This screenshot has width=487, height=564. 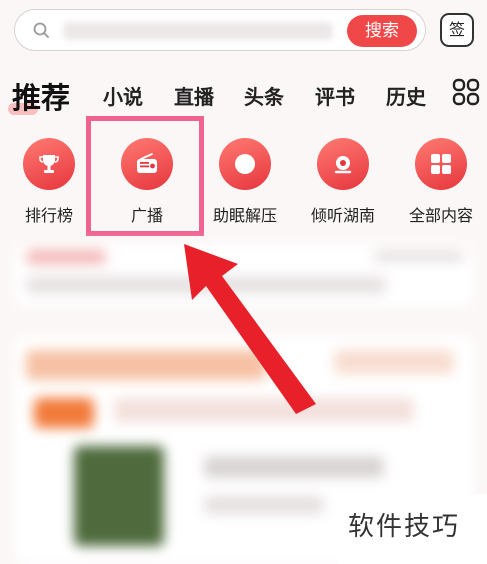 I want to click on shortcut-hunan: 倾听湖南, so click(x=343, y=183).